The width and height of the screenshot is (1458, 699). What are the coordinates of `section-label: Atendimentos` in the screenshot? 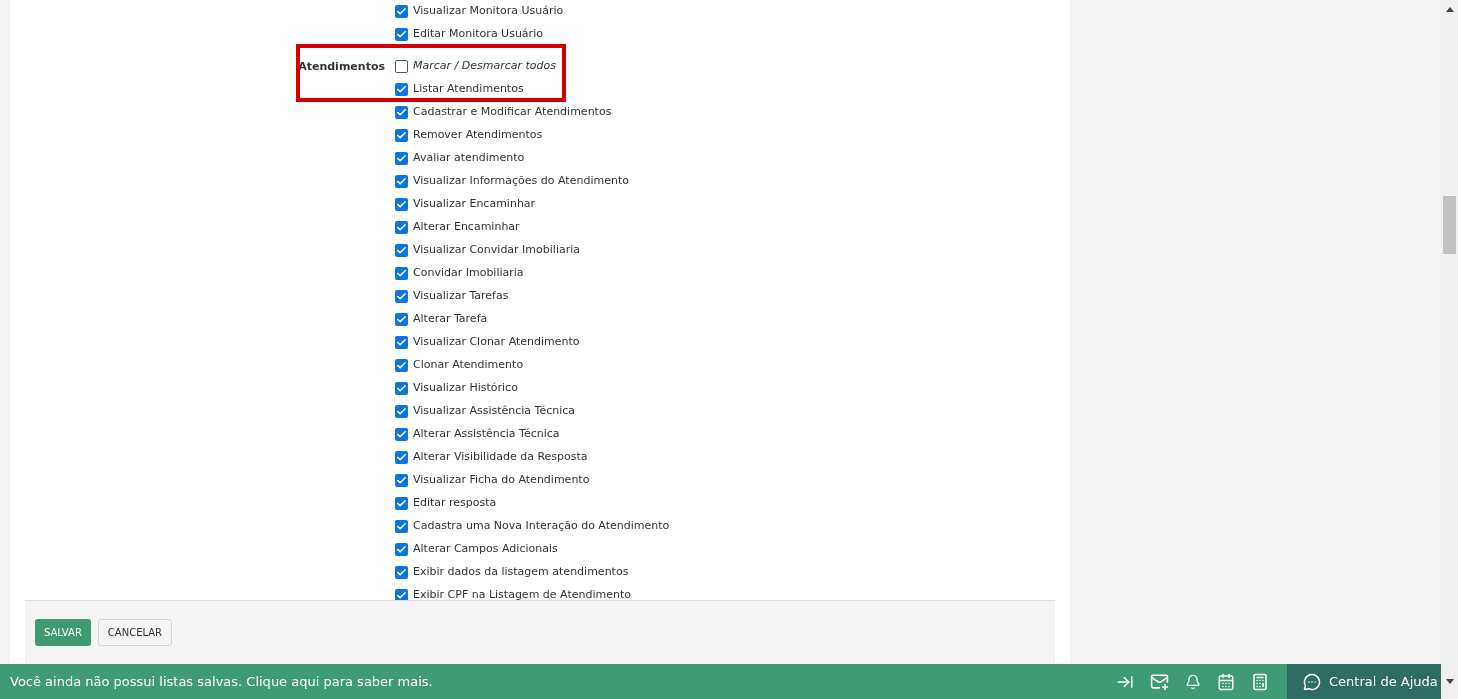 It's located at (341, 67).